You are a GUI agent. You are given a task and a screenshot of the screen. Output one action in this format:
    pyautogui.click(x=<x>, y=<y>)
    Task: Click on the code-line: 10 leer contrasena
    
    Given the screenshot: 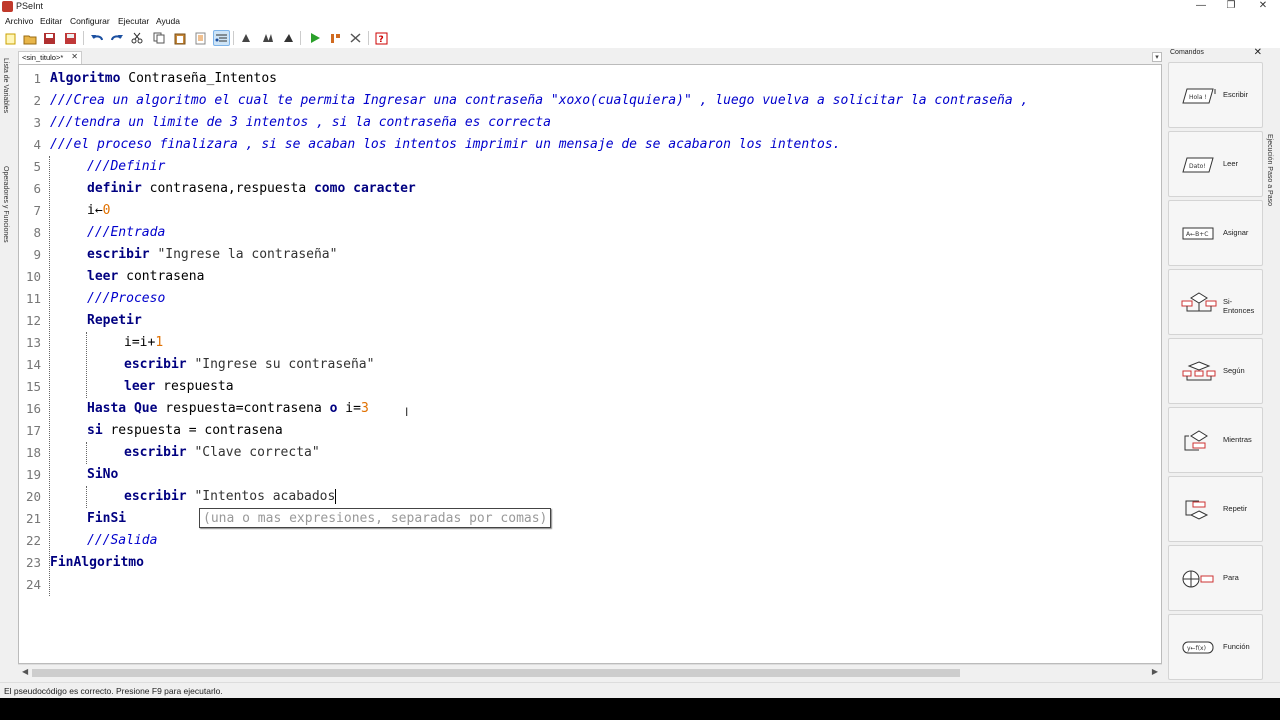 What is the action you would take?
    pyautogui.click(x=590, y=277)
    